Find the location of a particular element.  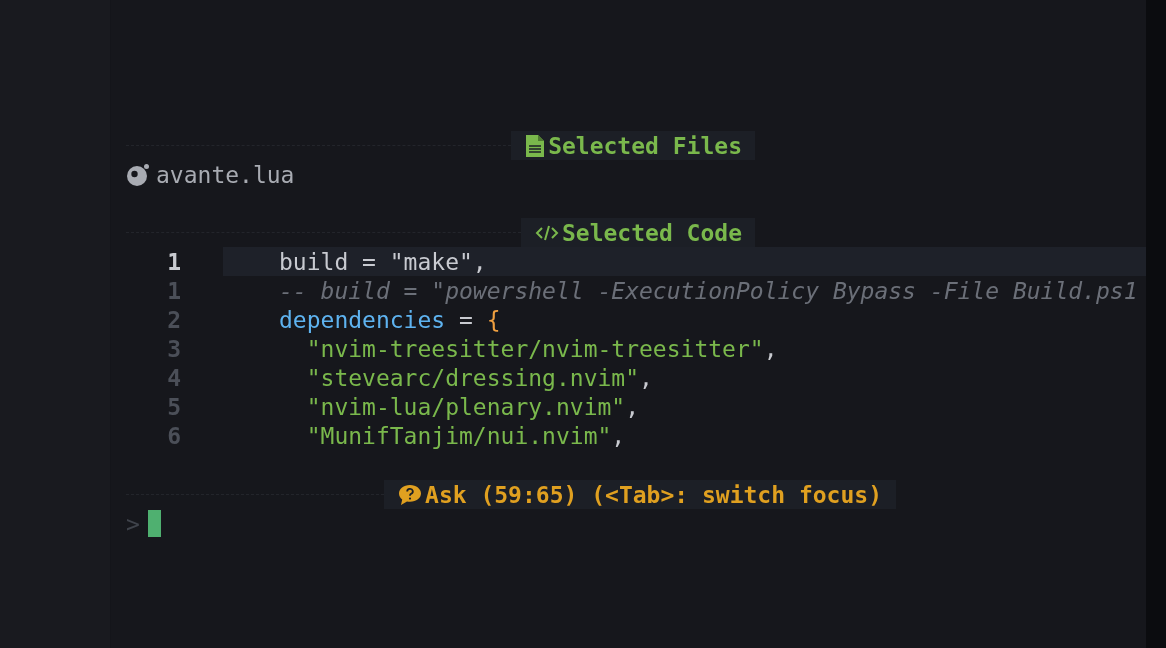

ask-header: Ask (59:65) (<Tab>: switch focus) is located at coordinates (640, 494).